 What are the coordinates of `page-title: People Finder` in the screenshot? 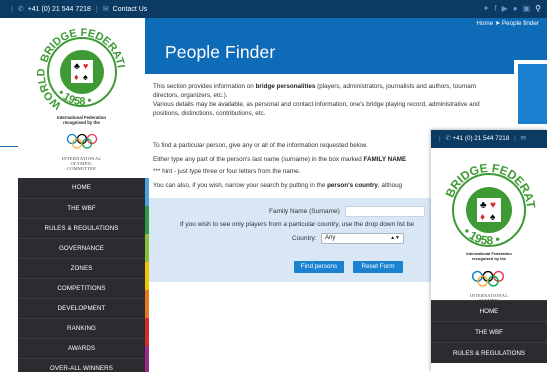 It's located at (220, 52).